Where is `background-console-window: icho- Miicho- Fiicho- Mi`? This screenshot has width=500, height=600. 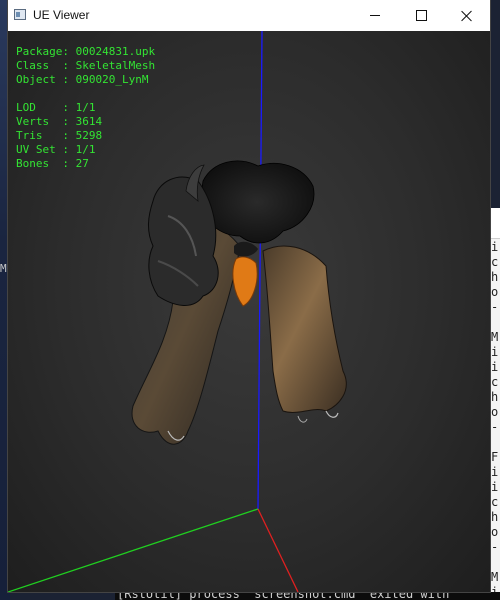
background-console-window: icho- Miicho- Fiicho- Mi is located at coordinates (495, 404).